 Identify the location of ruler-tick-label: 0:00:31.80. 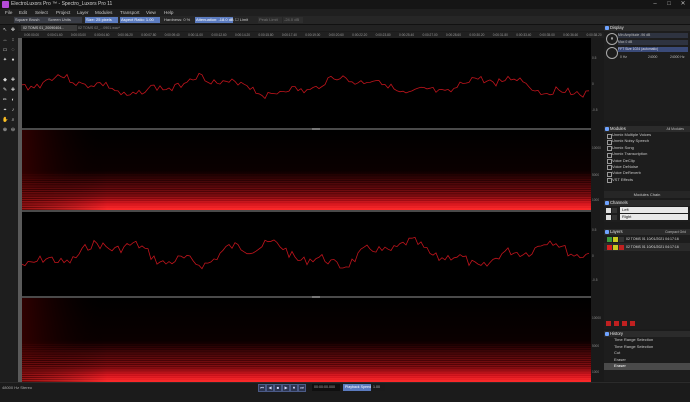
(500, 35).